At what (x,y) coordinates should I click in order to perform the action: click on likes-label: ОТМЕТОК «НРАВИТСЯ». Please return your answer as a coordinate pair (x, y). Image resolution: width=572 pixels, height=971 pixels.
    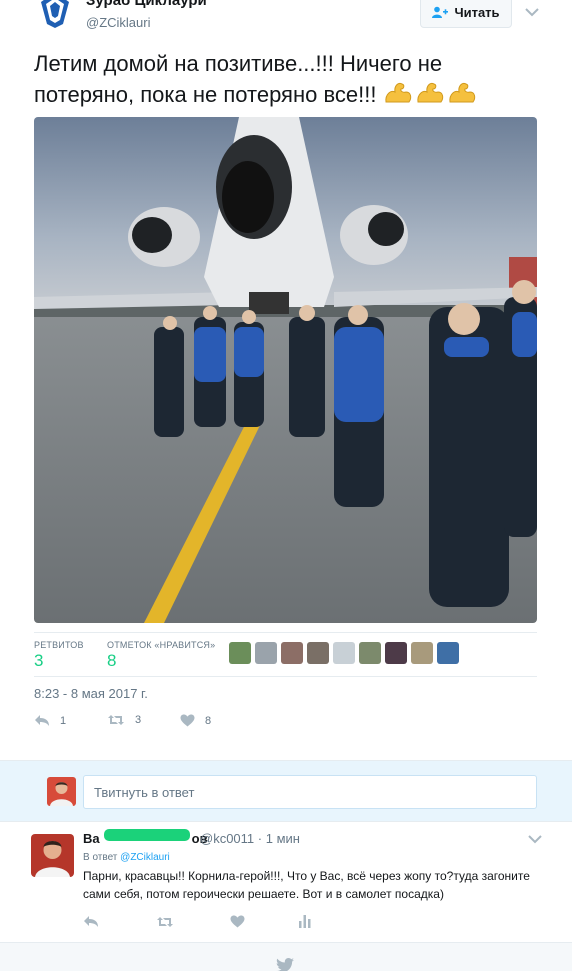
    Looking at the image, I should click on (161, 645).